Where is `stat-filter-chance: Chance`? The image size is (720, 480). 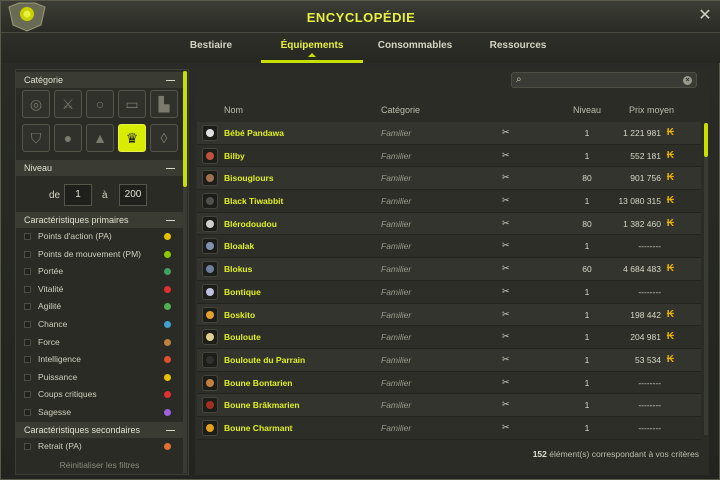 stat-filter-chance: Chance is located at coordinates (99, 325).